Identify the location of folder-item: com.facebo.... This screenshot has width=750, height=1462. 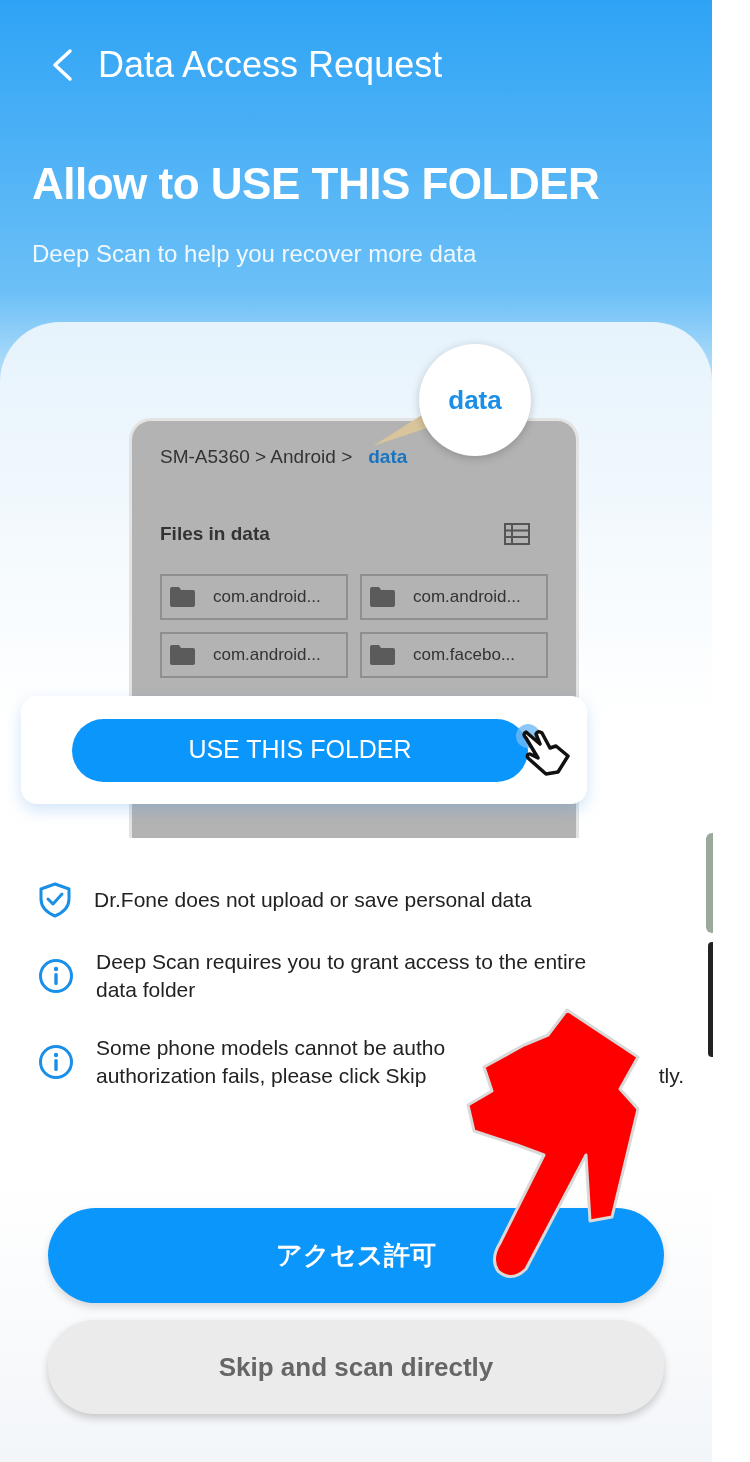
(454, 655).